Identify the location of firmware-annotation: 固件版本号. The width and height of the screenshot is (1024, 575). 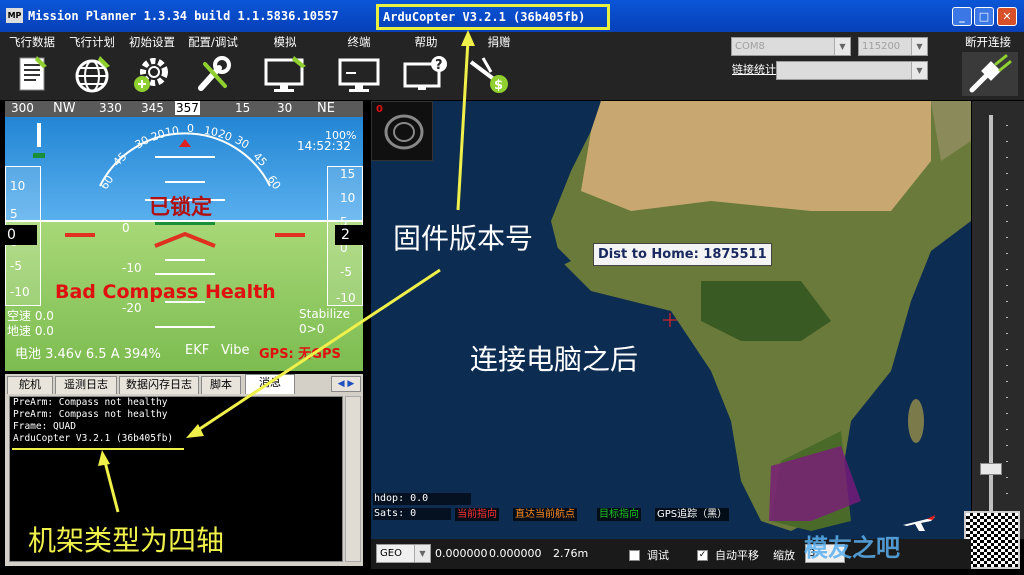
(463, 238).